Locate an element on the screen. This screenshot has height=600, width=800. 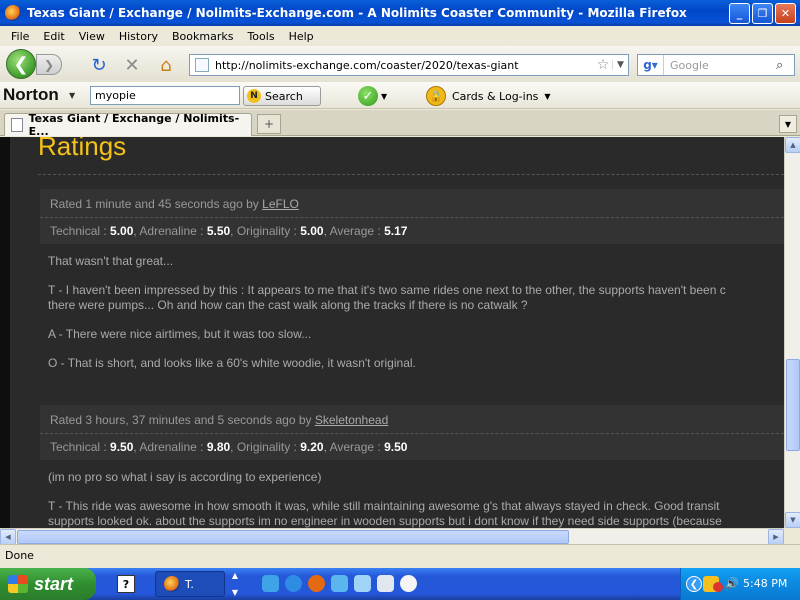
originality-label: , Originality : is located at coordinates (263, 447).